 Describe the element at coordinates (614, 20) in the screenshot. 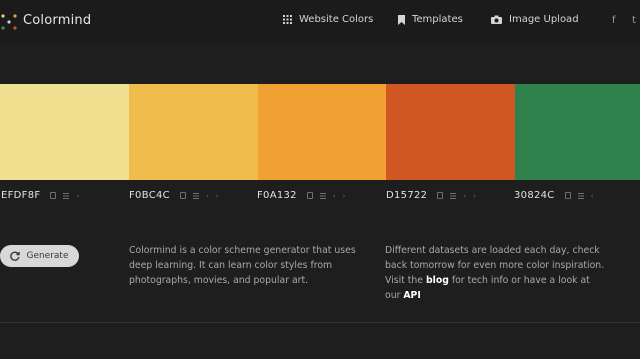

I see `facebook-icon: f` at that location.